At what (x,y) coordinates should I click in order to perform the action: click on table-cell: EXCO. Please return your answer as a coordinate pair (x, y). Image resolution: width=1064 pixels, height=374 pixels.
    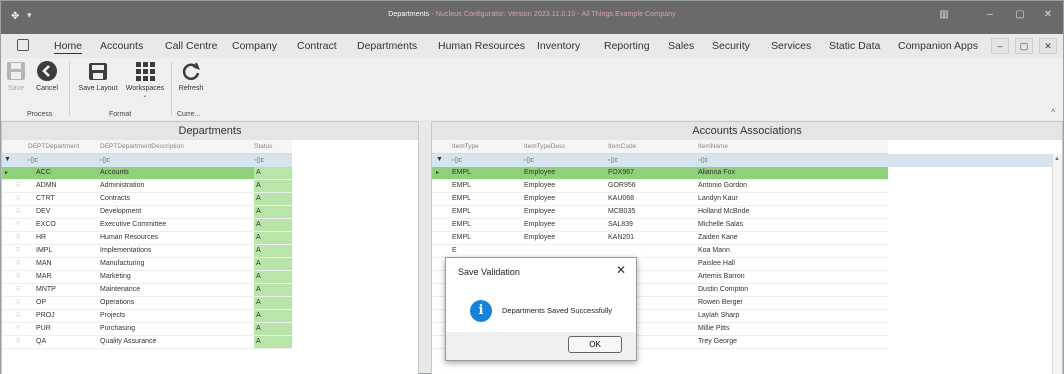
    Looking at the image, I should click on (46, 224).